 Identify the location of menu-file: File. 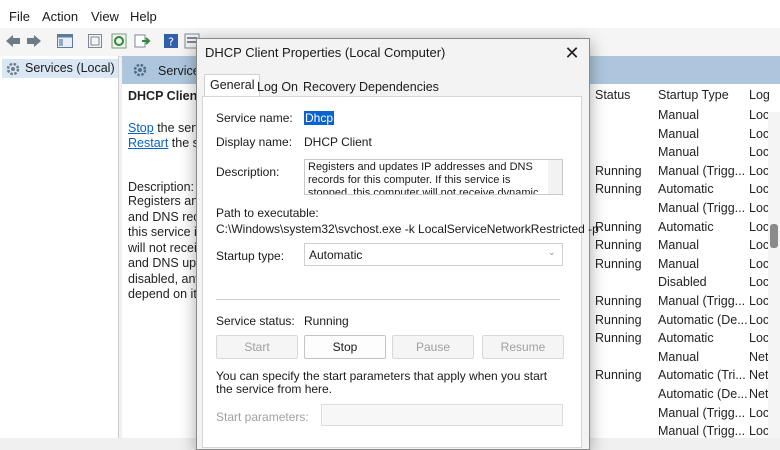
(19, 16).